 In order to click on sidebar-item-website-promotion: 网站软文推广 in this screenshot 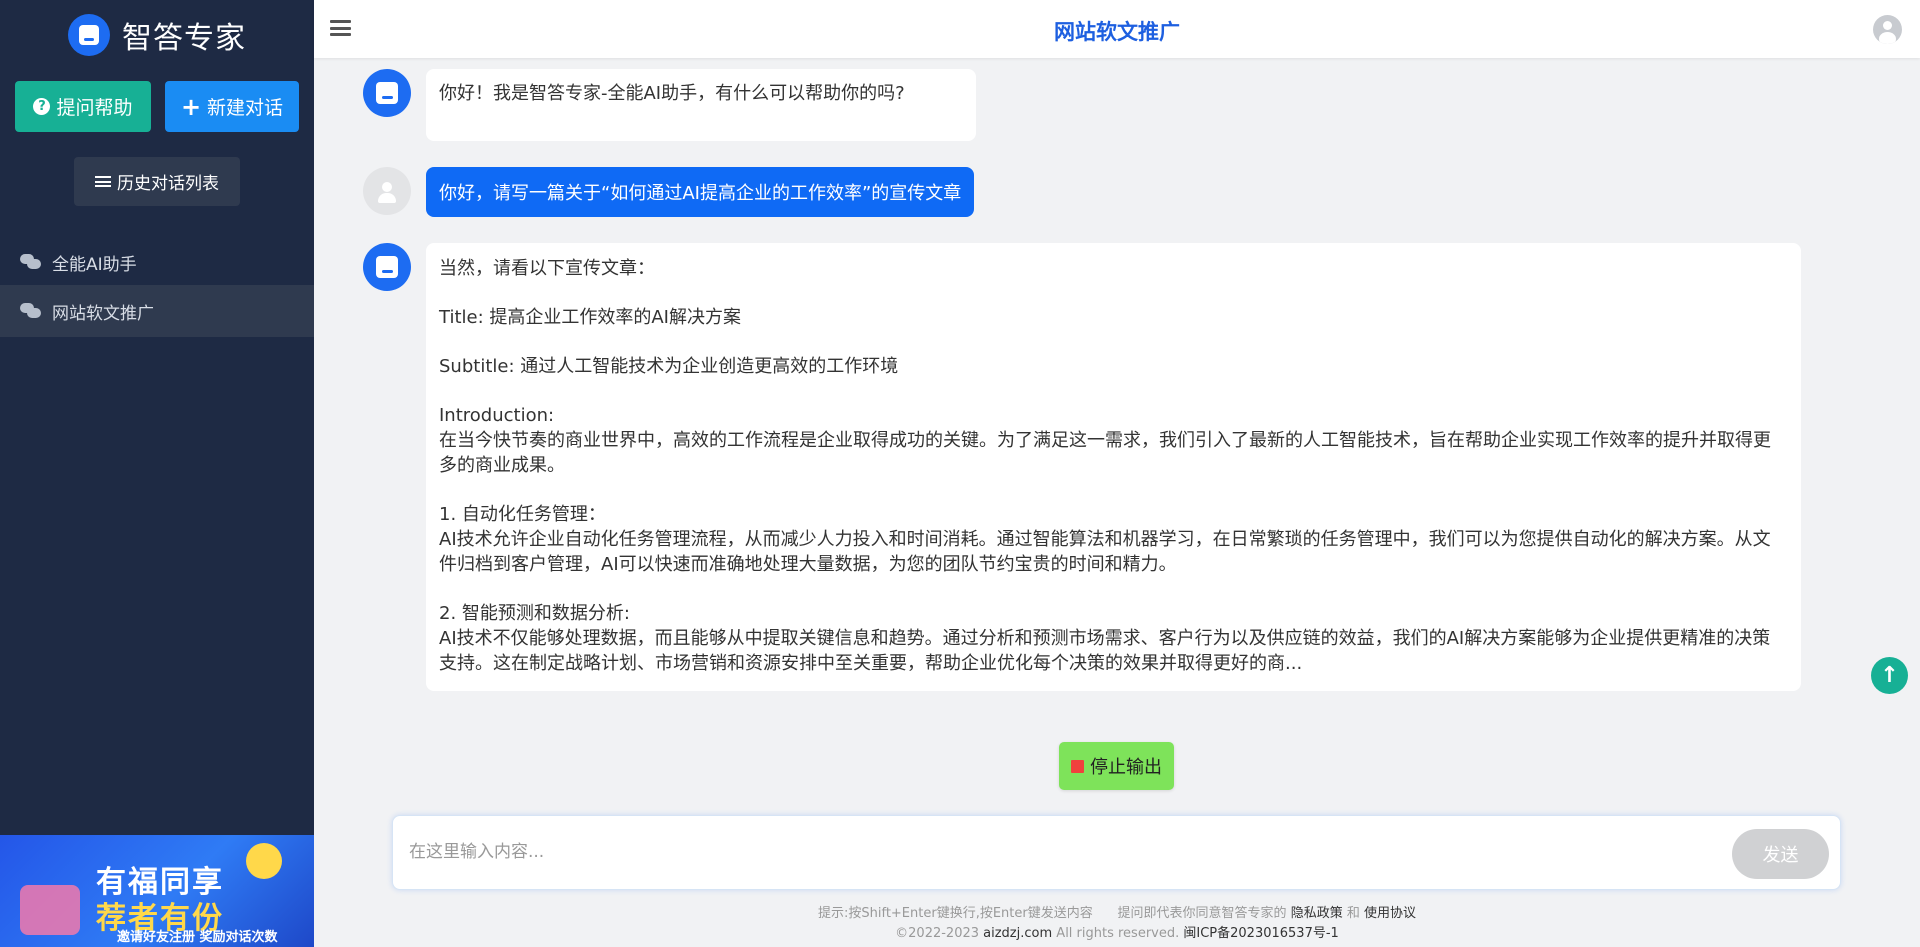, I will do `click(157, 311)`.